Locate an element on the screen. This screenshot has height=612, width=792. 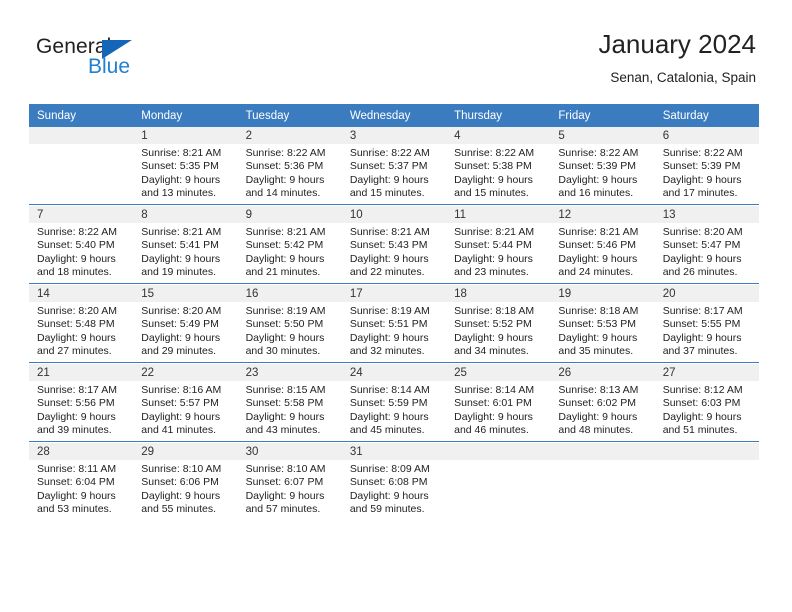
daylight-text-line2: and 39 minutes. is located at coordinates (74, 430).